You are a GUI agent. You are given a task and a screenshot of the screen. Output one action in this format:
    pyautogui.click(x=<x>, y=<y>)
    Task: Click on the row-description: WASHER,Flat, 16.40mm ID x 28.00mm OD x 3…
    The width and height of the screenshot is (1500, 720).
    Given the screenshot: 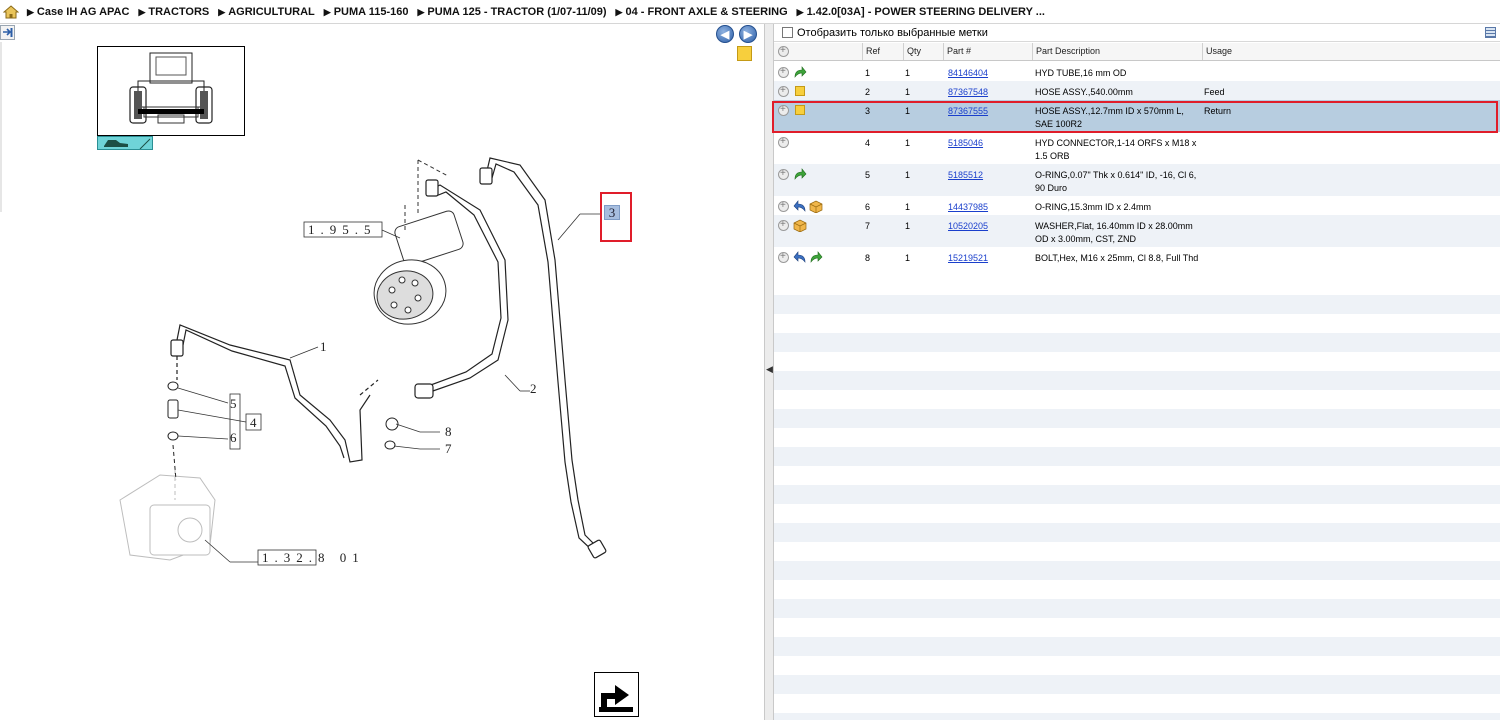 What is the action you would take?
    pyautogui.click(x=1114, y=232)
    